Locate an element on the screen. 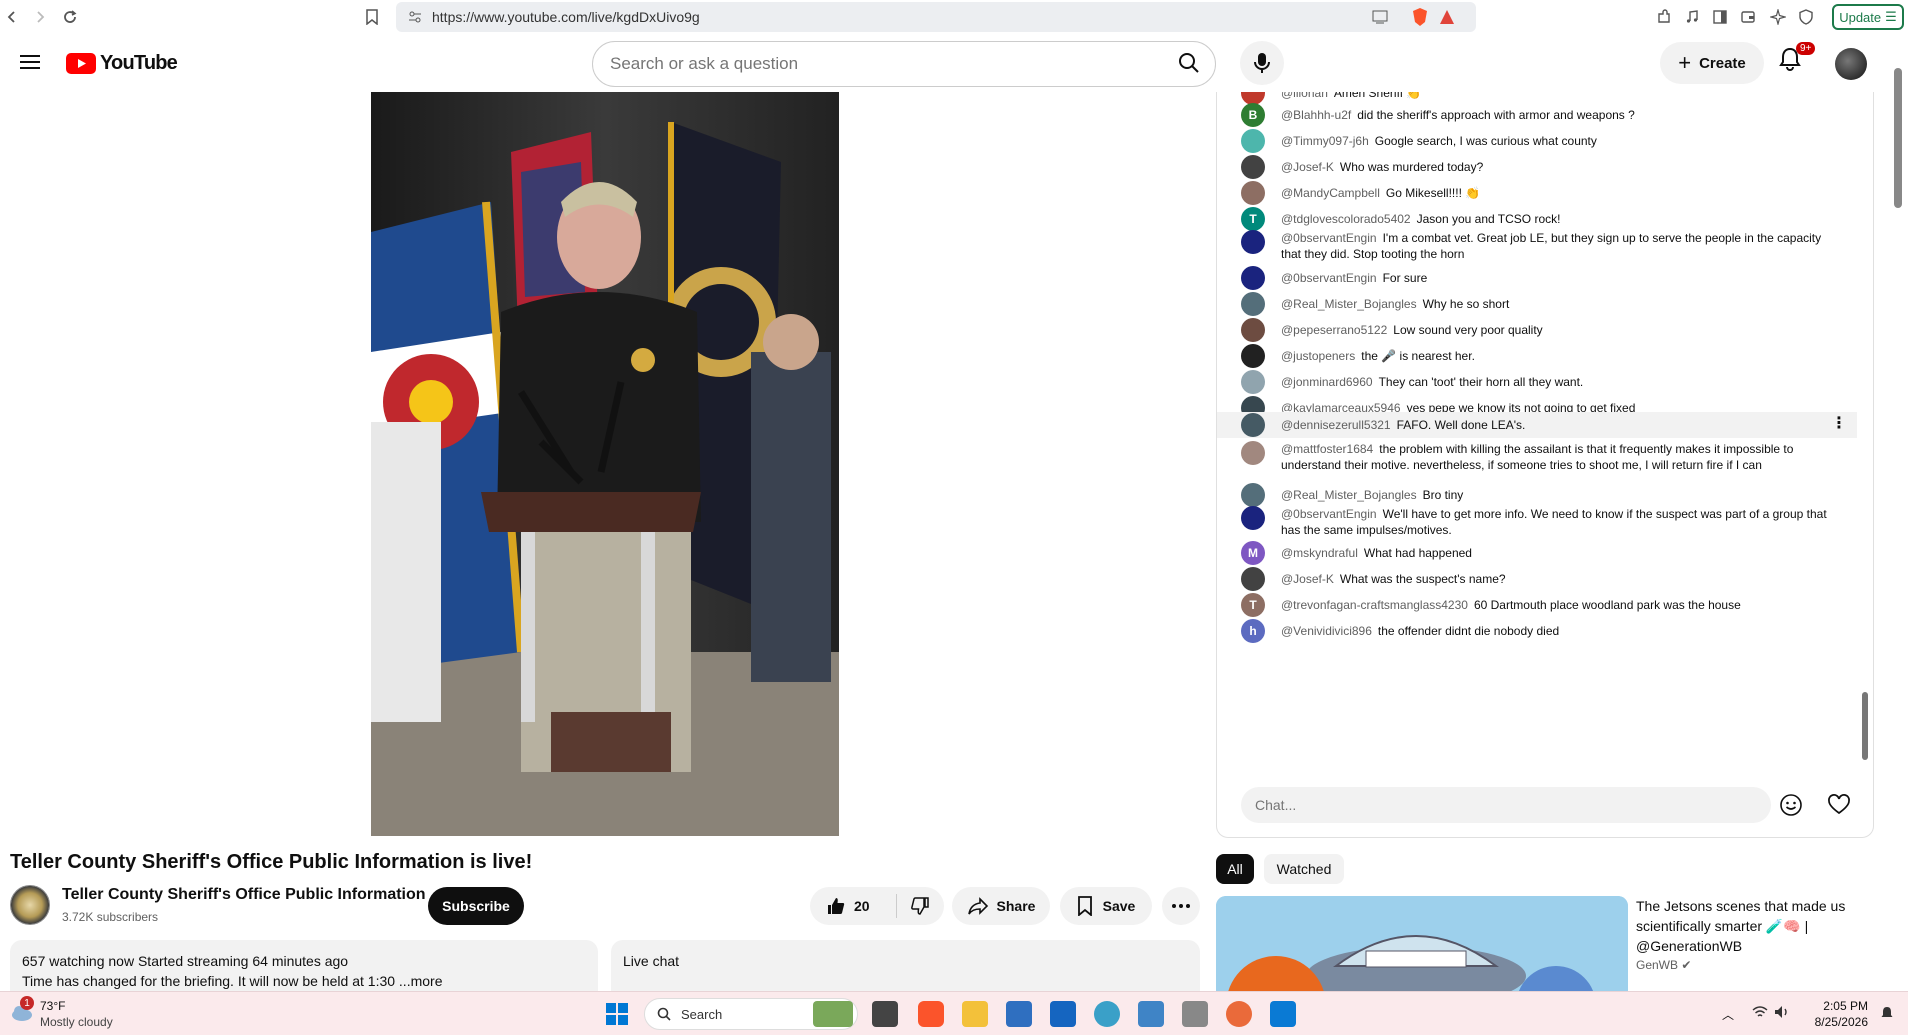 The image size is (1908, 1035). dislike-button is located at coordinates (920, 906).